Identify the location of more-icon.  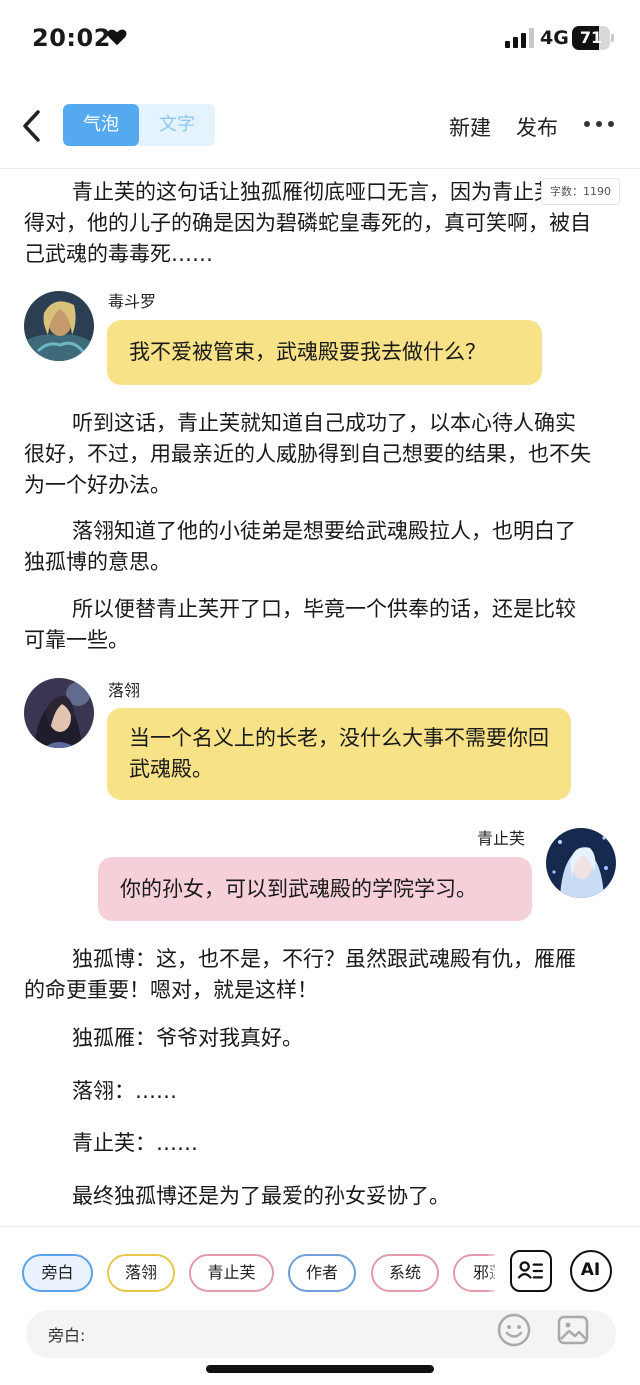
(599, 124).